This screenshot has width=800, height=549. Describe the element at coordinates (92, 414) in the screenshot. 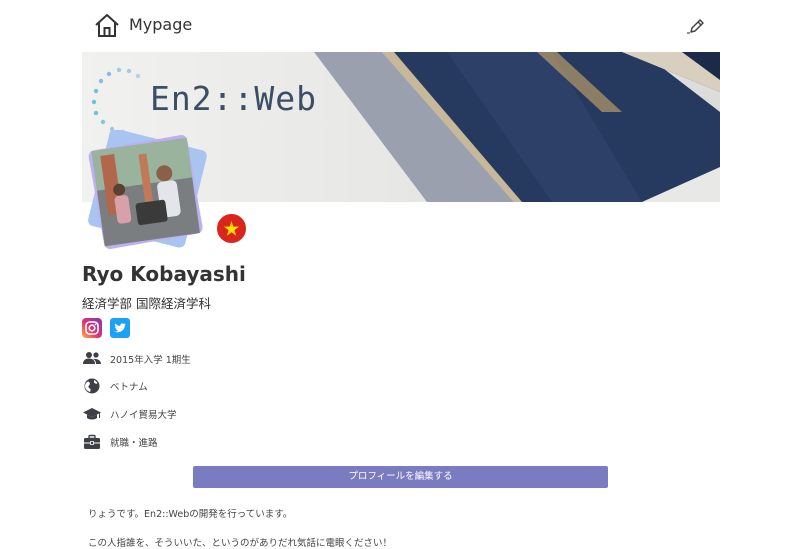

I see `graduation-cap-icon` at that location.